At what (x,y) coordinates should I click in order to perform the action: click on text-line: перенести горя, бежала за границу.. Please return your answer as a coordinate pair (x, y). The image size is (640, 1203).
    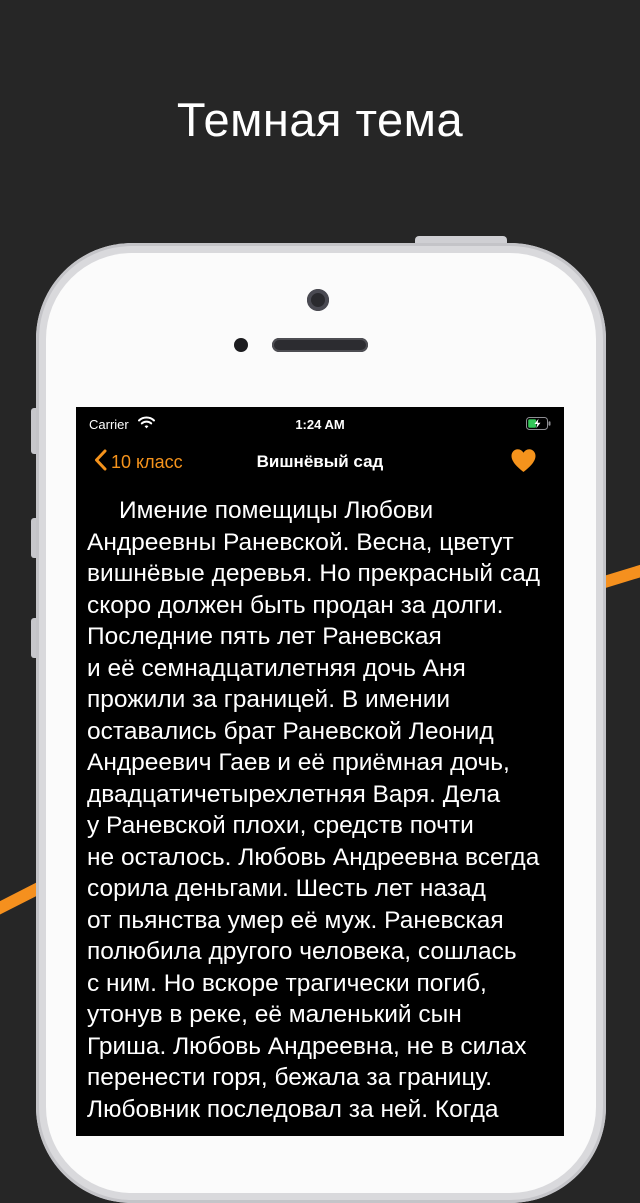
    Looking at the image, I should click on (290, 1077).